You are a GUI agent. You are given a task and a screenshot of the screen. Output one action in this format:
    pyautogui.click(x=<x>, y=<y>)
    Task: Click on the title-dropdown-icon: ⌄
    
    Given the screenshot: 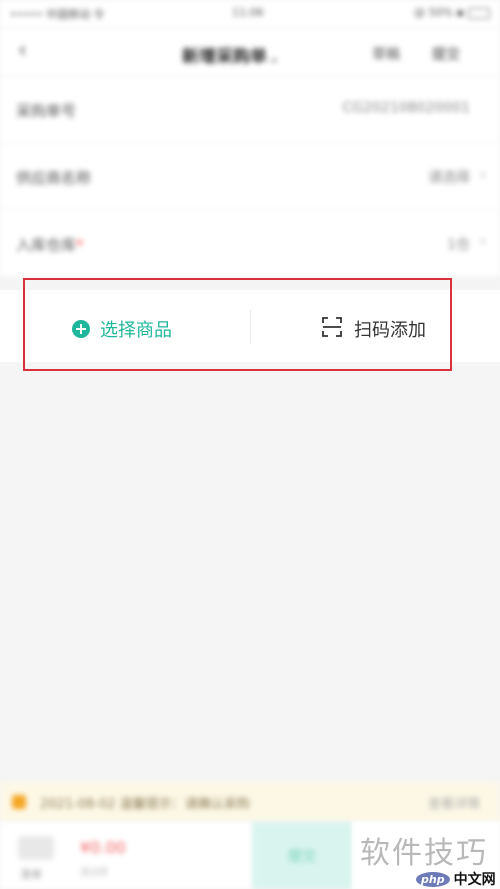 What is the action you would take?
    pyautogui.click(x=274, y=58)
    